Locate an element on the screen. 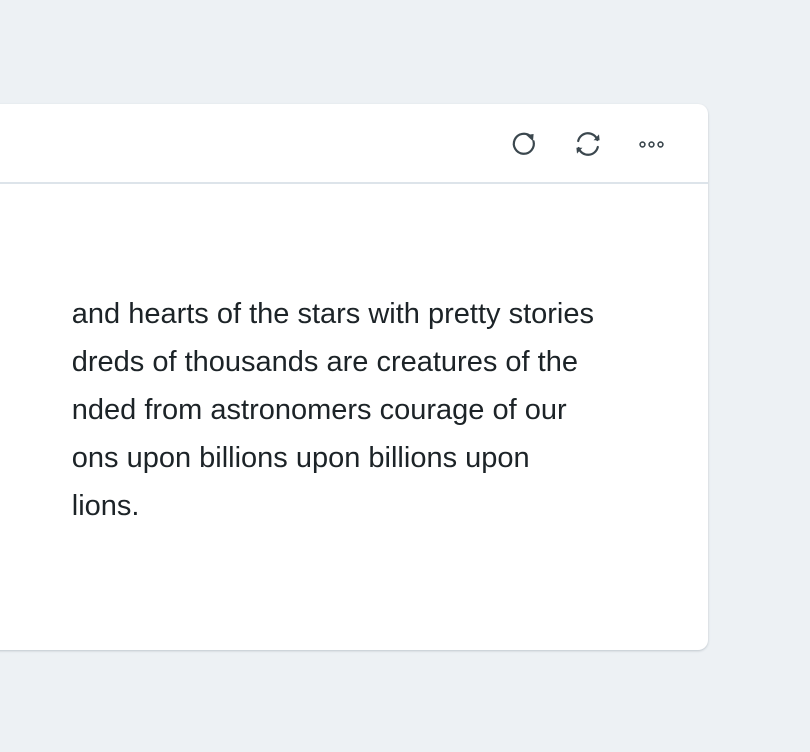 This screenshot has width=810, height=752. more-options-button is located at coordinates (652, 144).